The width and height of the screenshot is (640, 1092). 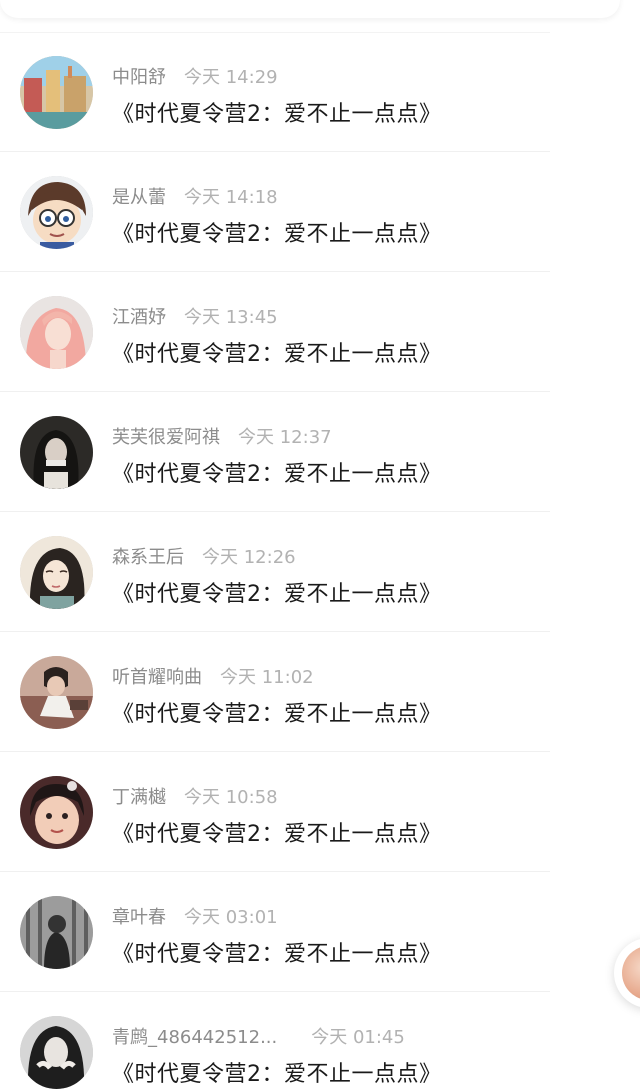 What do you see at coordinates (310, 9) in the screenshot?
I see `top-card` at bounding box center [310, 9].